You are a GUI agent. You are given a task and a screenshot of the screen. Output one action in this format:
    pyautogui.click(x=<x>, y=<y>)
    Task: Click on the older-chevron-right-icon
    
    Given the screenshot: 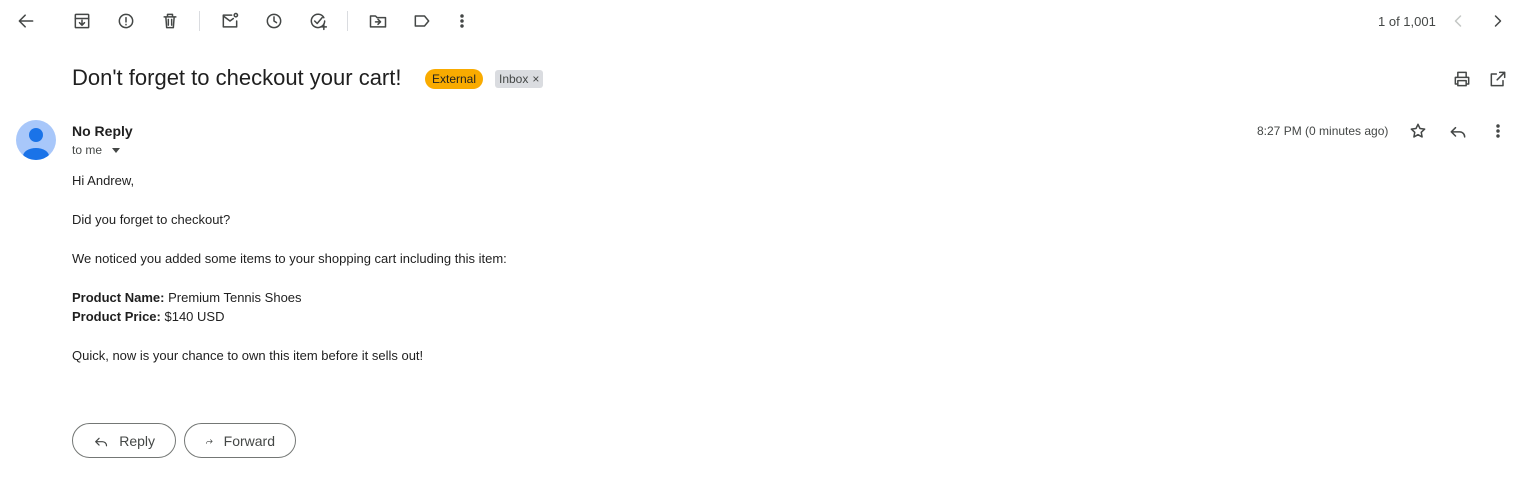 What is the action you would take?
    pyautogui.click(x=1498, y=21)
    